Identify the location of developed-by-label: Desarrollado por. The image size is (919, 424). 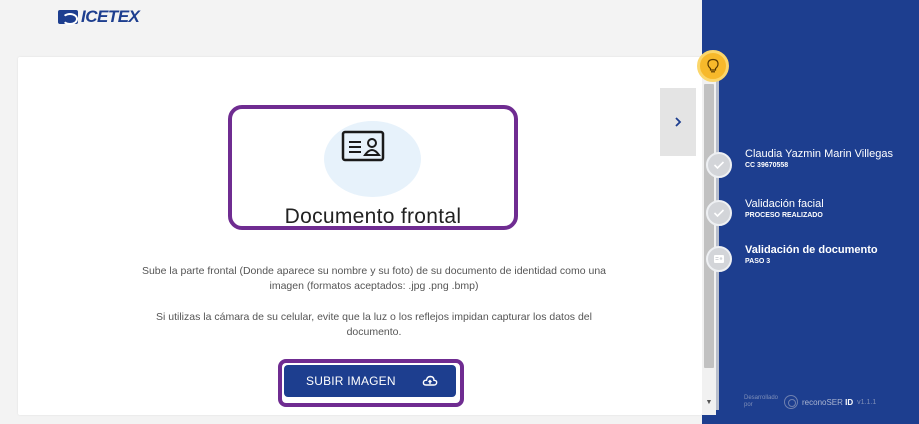
(761, 401).